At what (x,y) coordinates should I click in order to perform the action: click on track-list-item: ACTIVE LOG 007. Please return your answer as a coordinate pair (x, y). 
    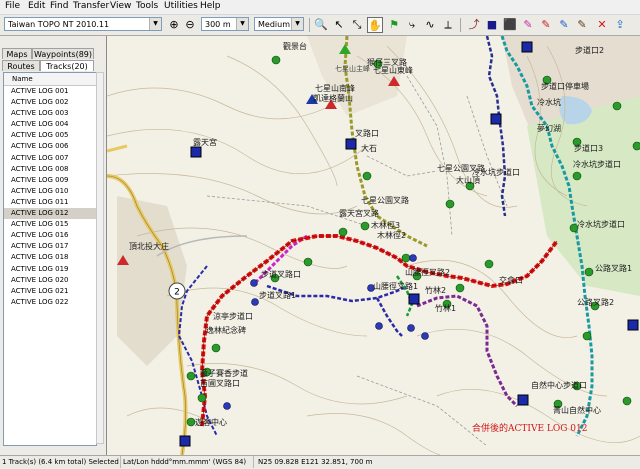
    Looking at the image, I should click on (50, 158).